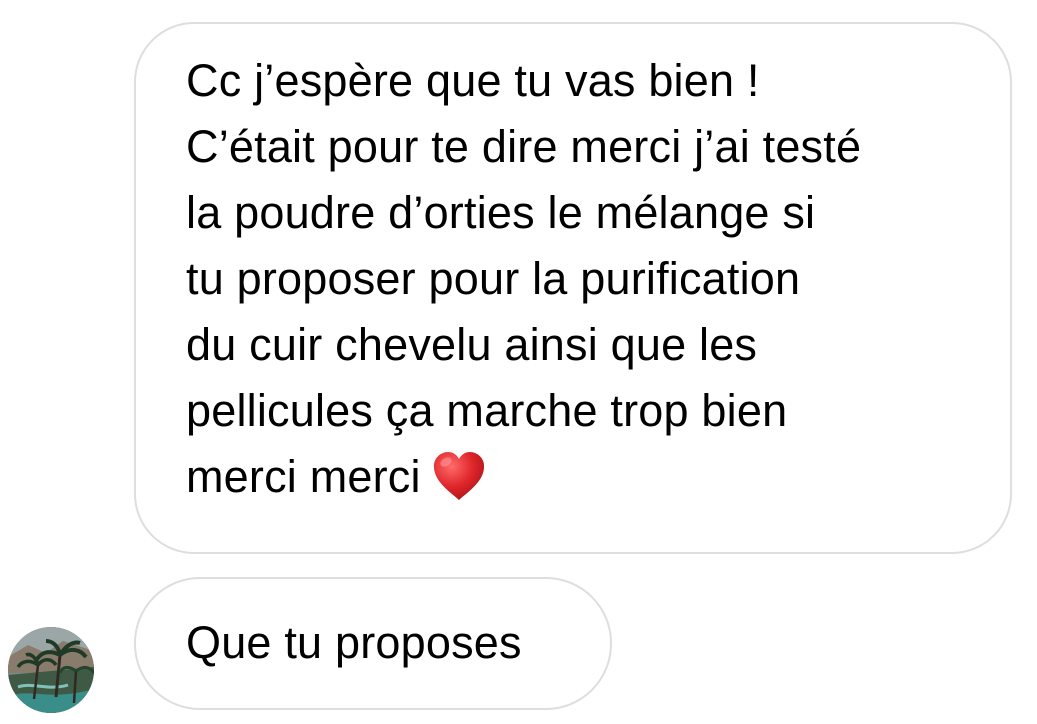  I want to click on palm-trees-landscape-icon, so click(51, 670).